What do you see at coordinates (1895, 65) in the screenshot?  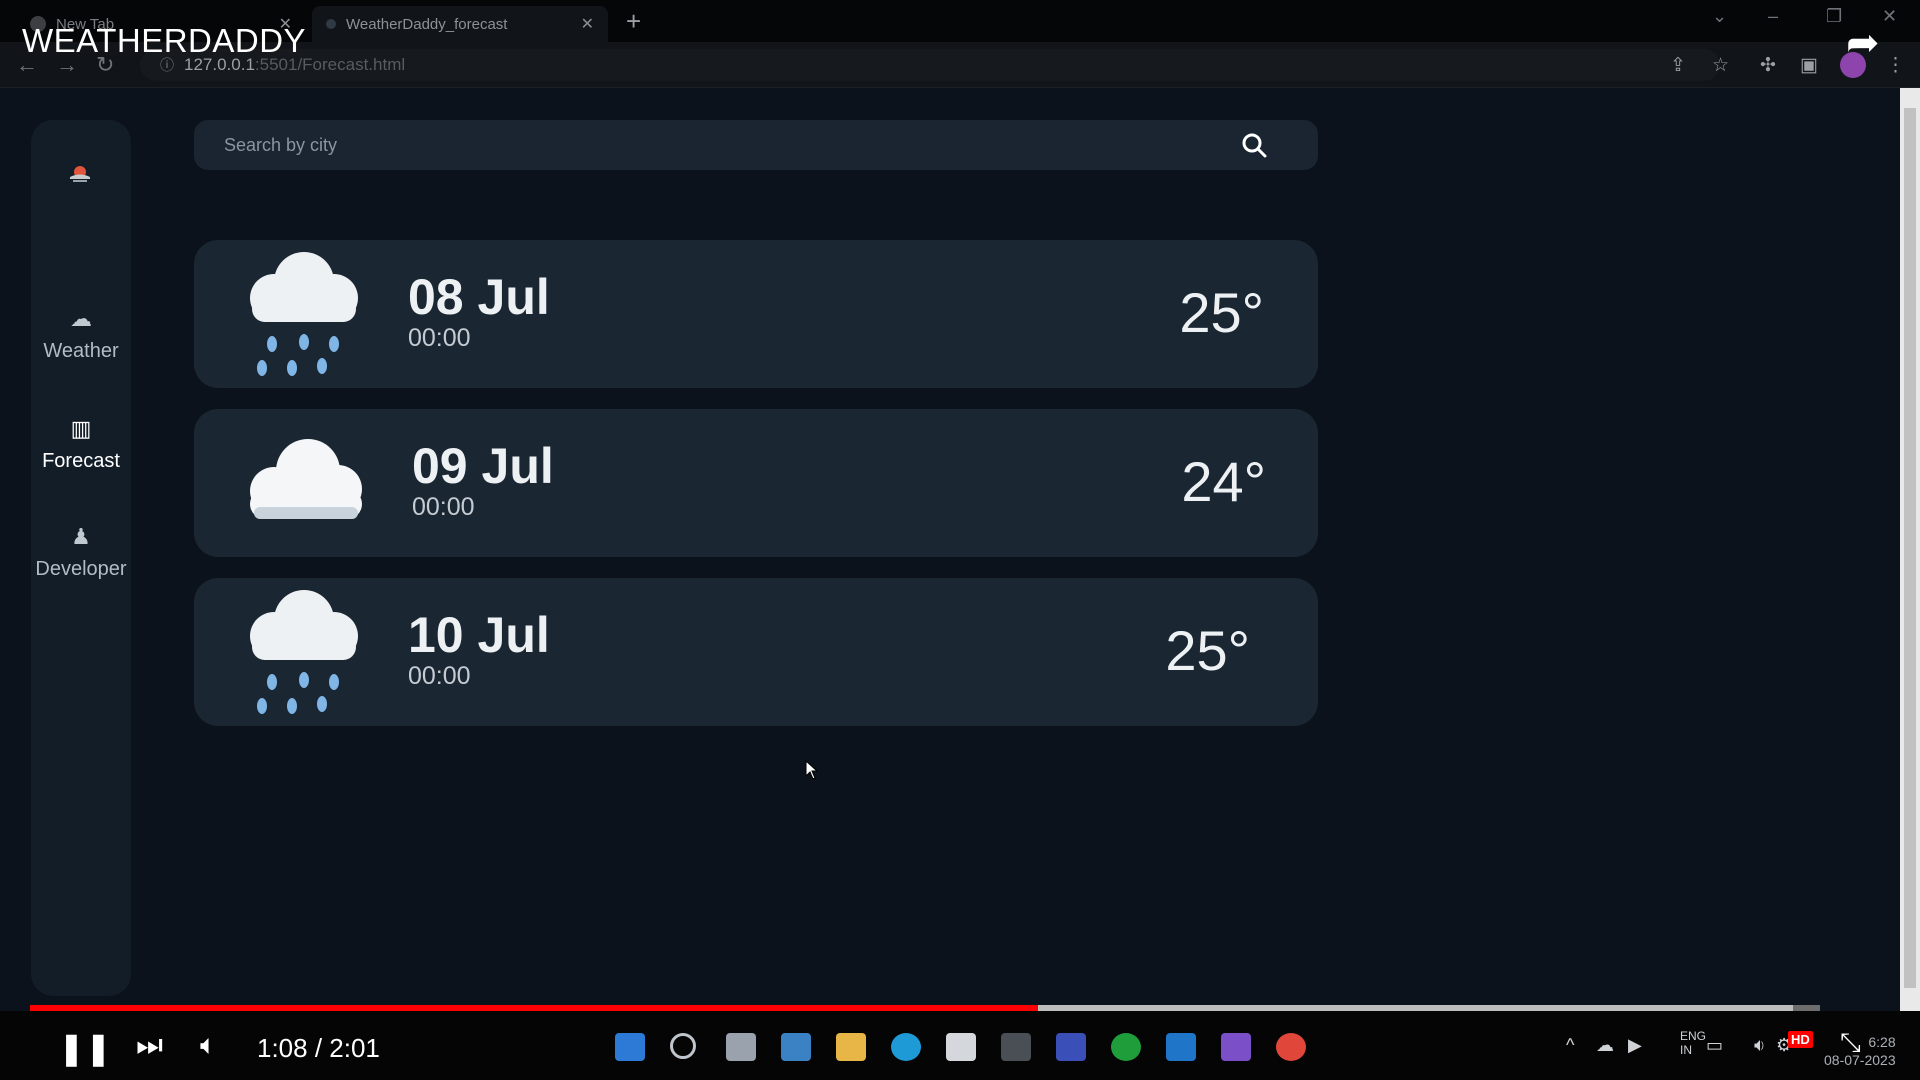 I see `chrome-menu-icon: ⋮` at bounding box center [1895, 65].